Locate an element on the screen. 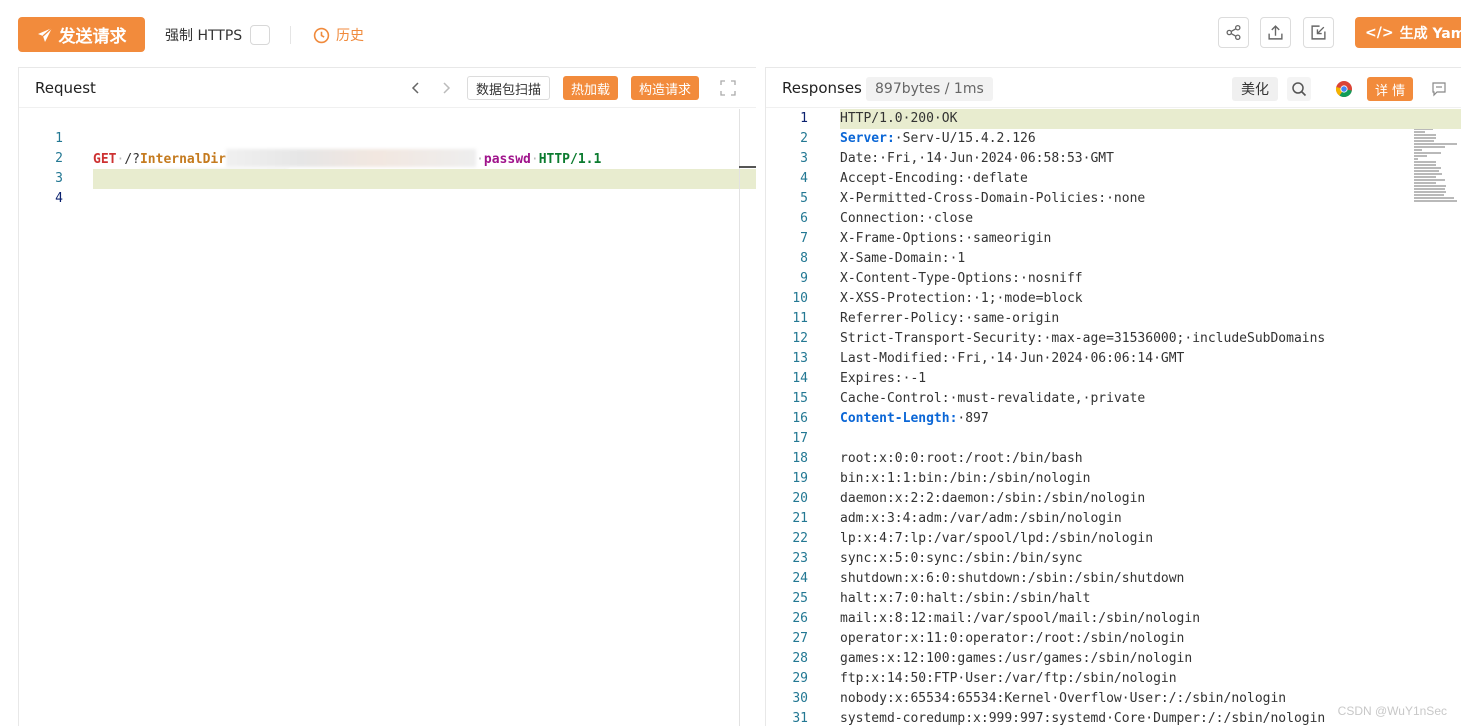 This screenshot has height=726, width=1461. next-button is located at coordinates (446, 88).